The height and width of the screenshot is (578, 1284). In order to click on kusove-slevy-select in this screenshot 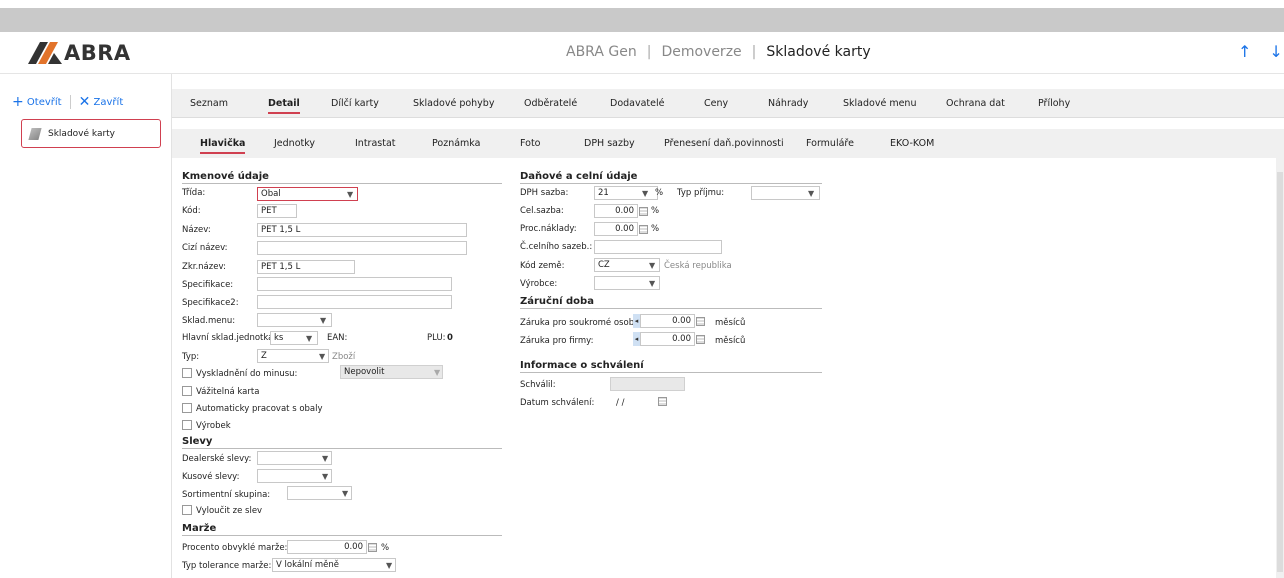, I will do `click(294, 476)`.